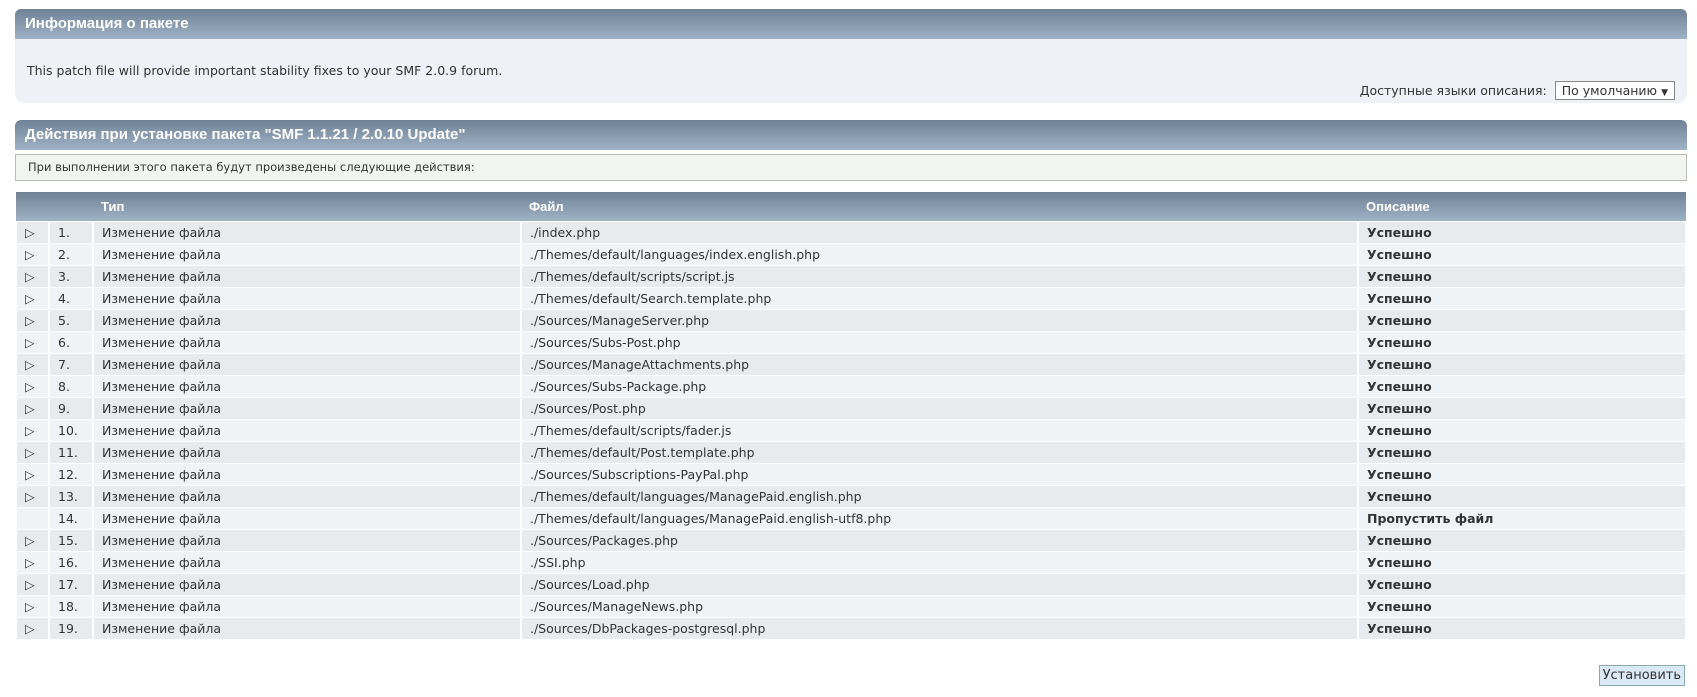 Image resolution: width=1697 pixels, height=697 pixels. What do you see at coordinates (939, 386) in the screenshot?
I see `file-path: ./Sources/Subs-Package.php` at bounding box center [939, 386].